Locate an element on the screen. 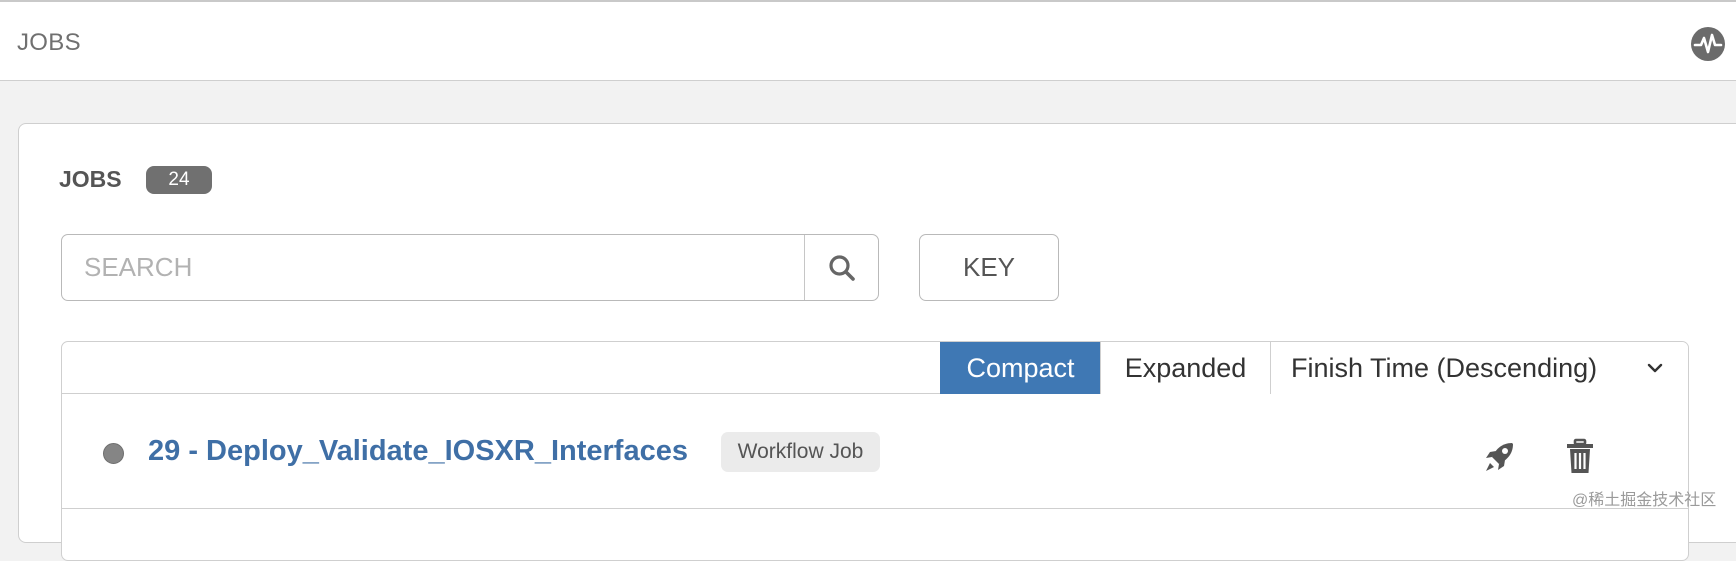 The height and width of the screenshot is (561, 1736). relaunch-button is located at coordinates (1500, 457).